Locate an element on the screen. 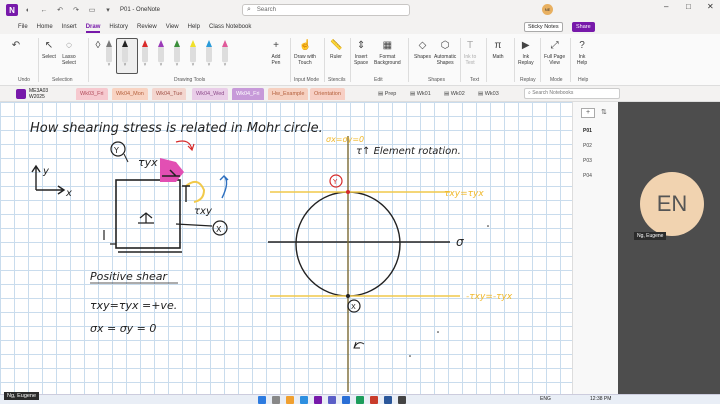 This screenshot has width=720, height=404. customize-icon: ▾ is located at coordinates (108, 10).